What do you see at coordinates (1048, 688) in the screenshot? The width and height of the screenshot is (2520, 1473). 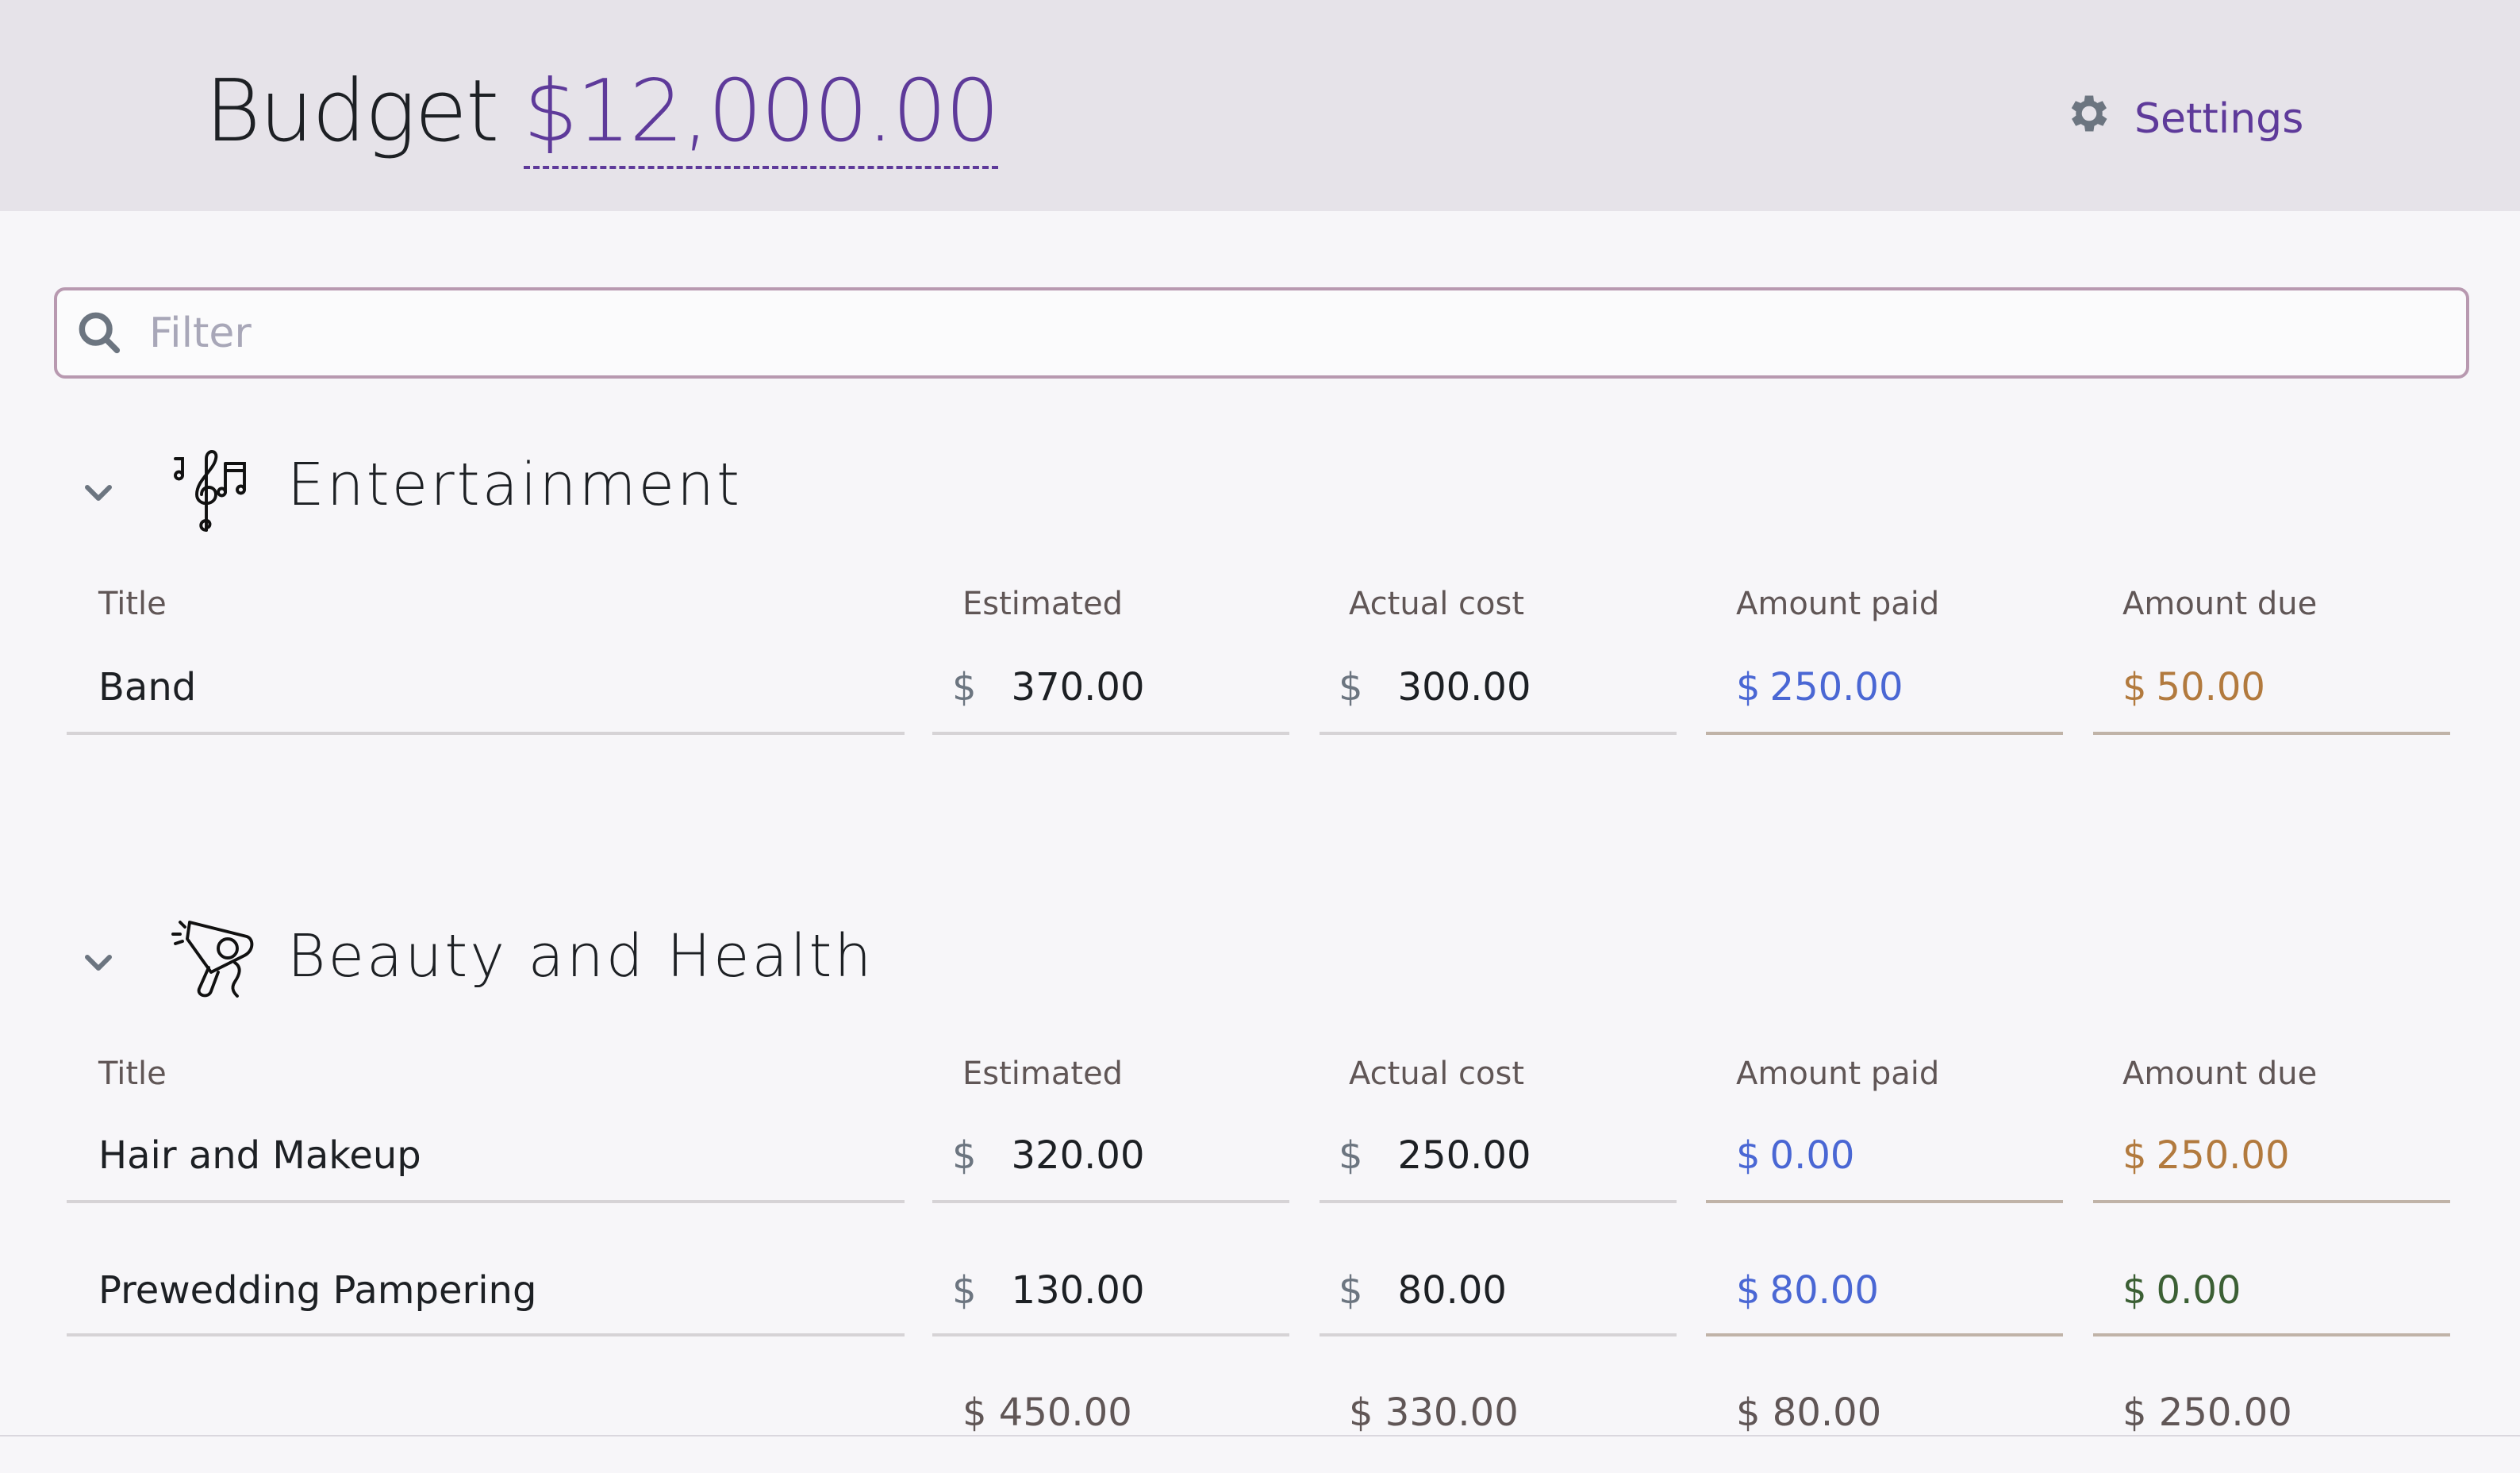 I see `estimated-field: $370.00` at bounding box center [1048, 688].